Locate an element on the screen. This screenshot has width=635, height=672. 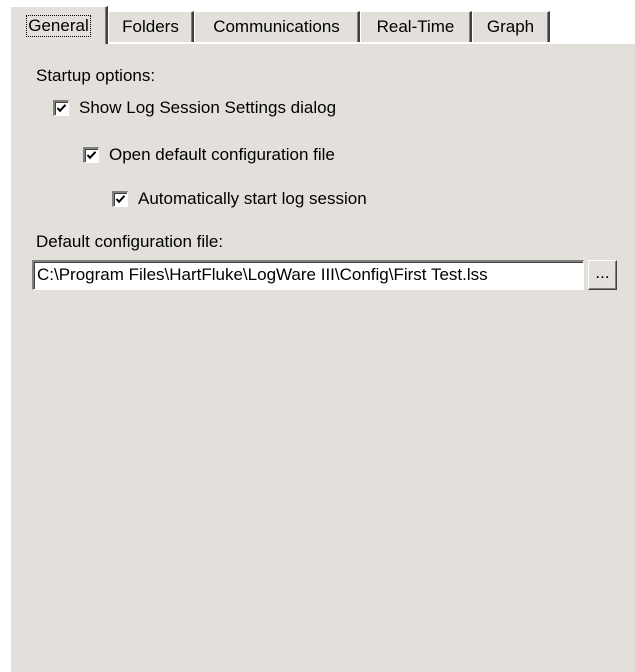
show-log-session-settings-option: Show Log Session Settings dialog is located at coordinates (194, 108).